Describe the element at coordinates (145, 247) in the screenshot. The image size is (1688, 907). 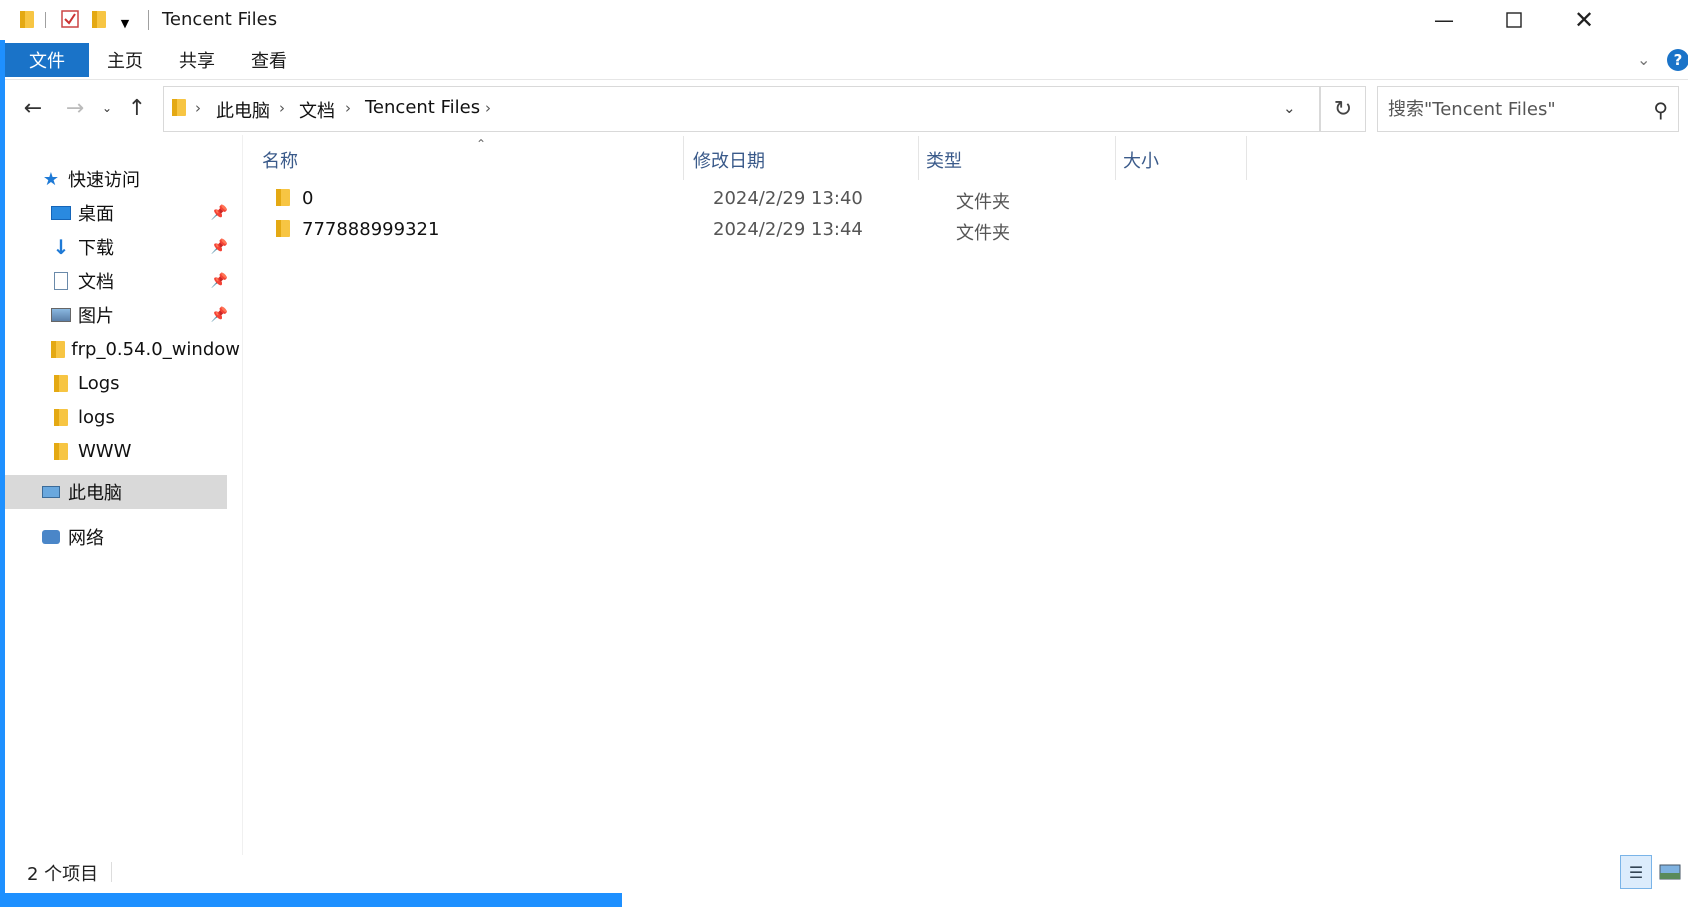
I see `nav-downloads: ↓ 下载 📌` at that location.